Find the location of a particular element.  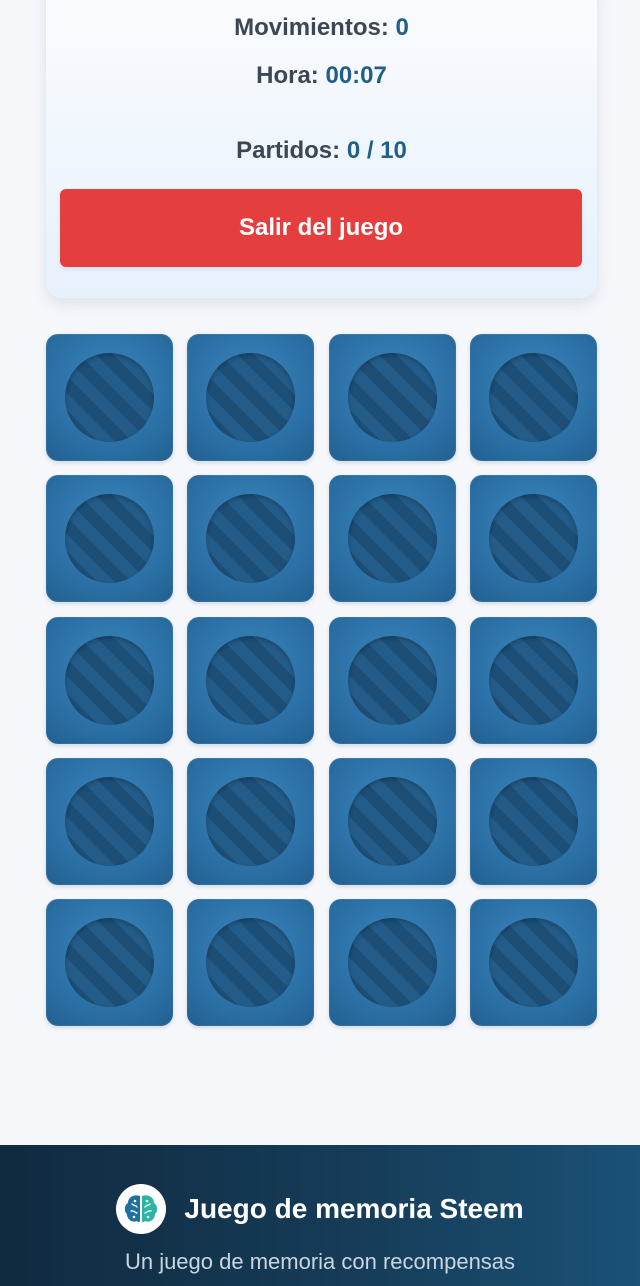

footer-brand: Juego de memoria Steem is located at coordinates (320, 1209).